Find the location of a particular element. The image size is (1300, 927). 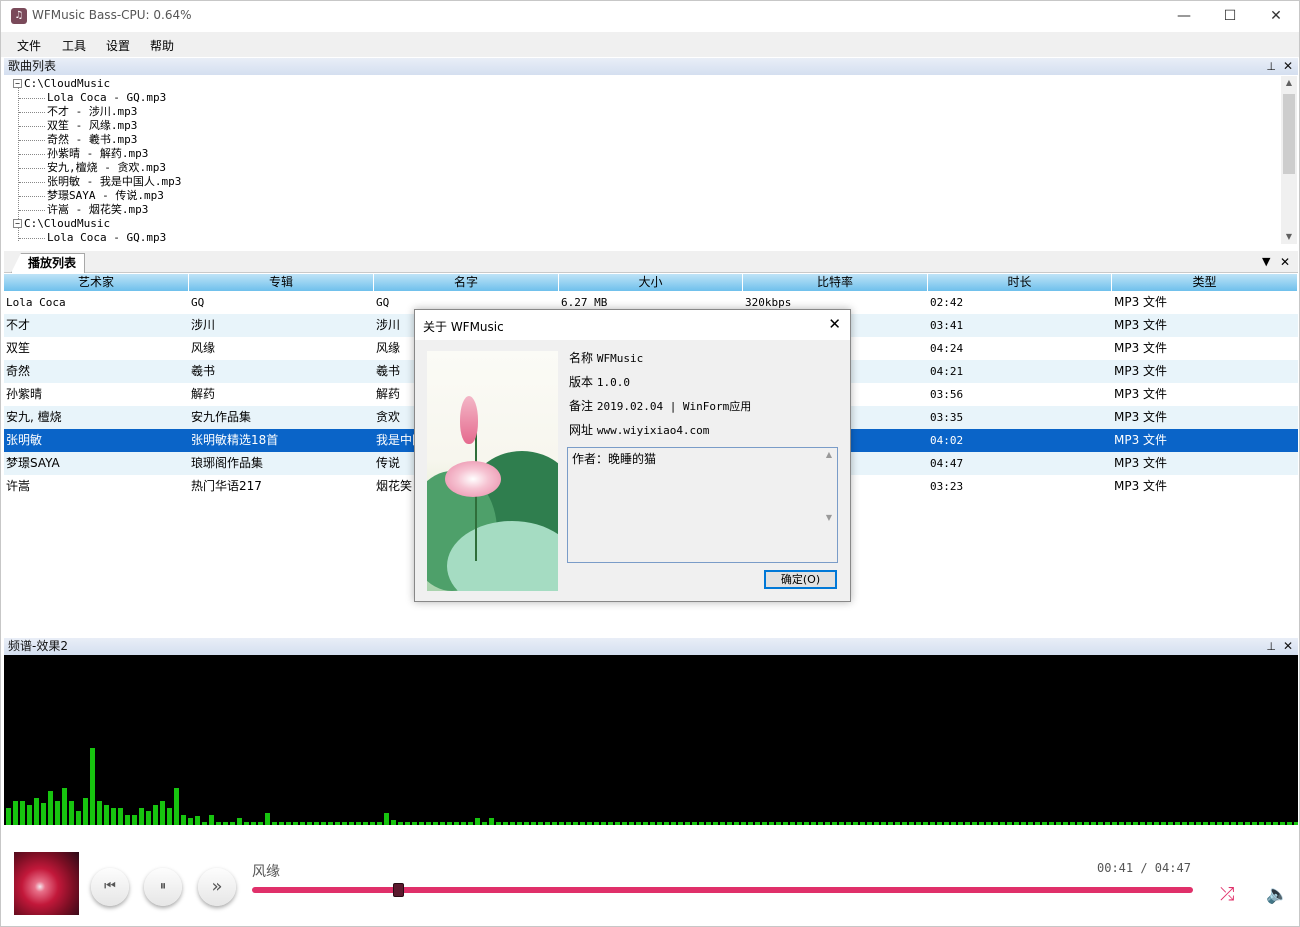

menu-help: 帮助 is located at coordinates (162, 45).